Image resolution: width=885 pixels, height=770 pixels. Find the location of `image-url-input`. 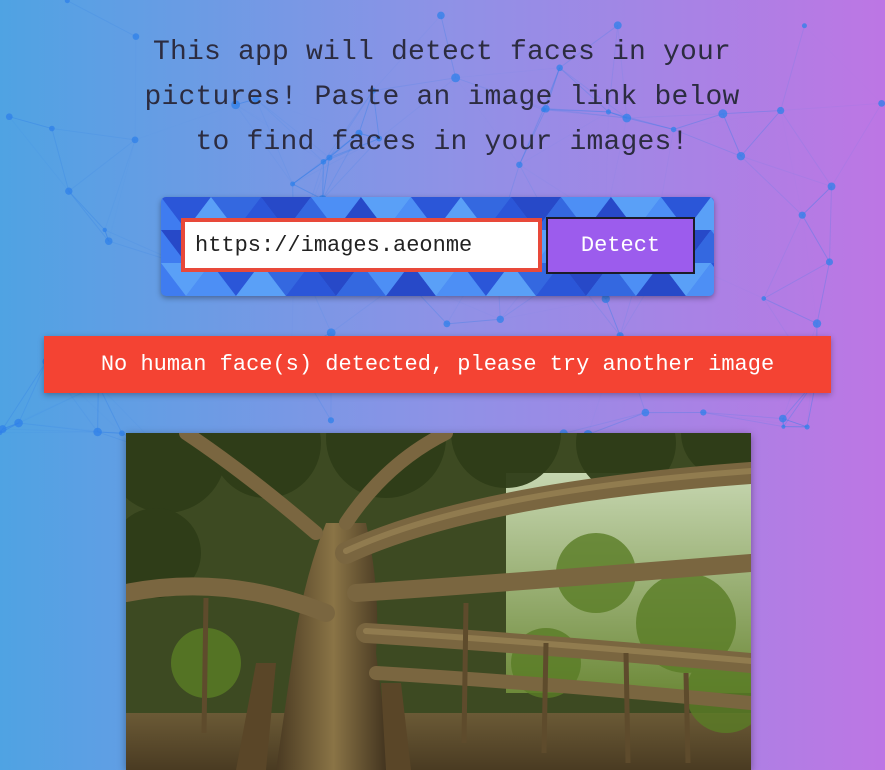

image-url-input is located at coordinates (361, 245).